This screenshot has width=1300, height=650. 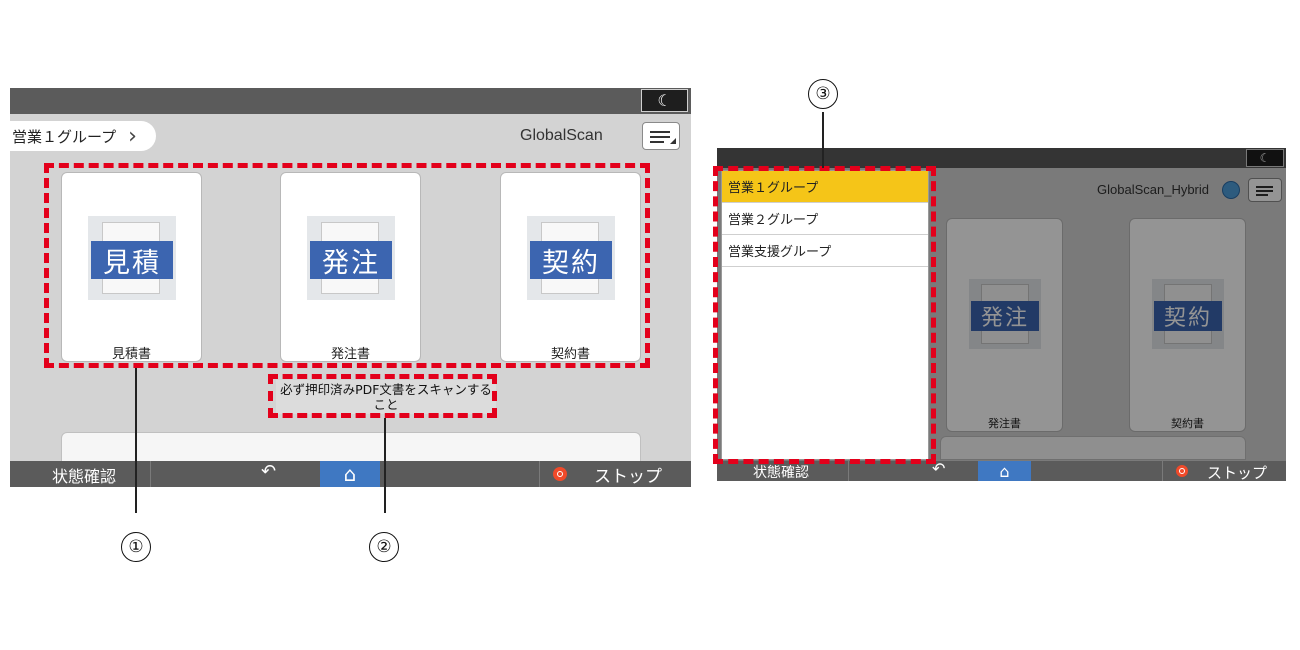 What do you see at coordinates (351, 447) in the screenshot?
I see `info-panel` at bounding box center [351, 447].